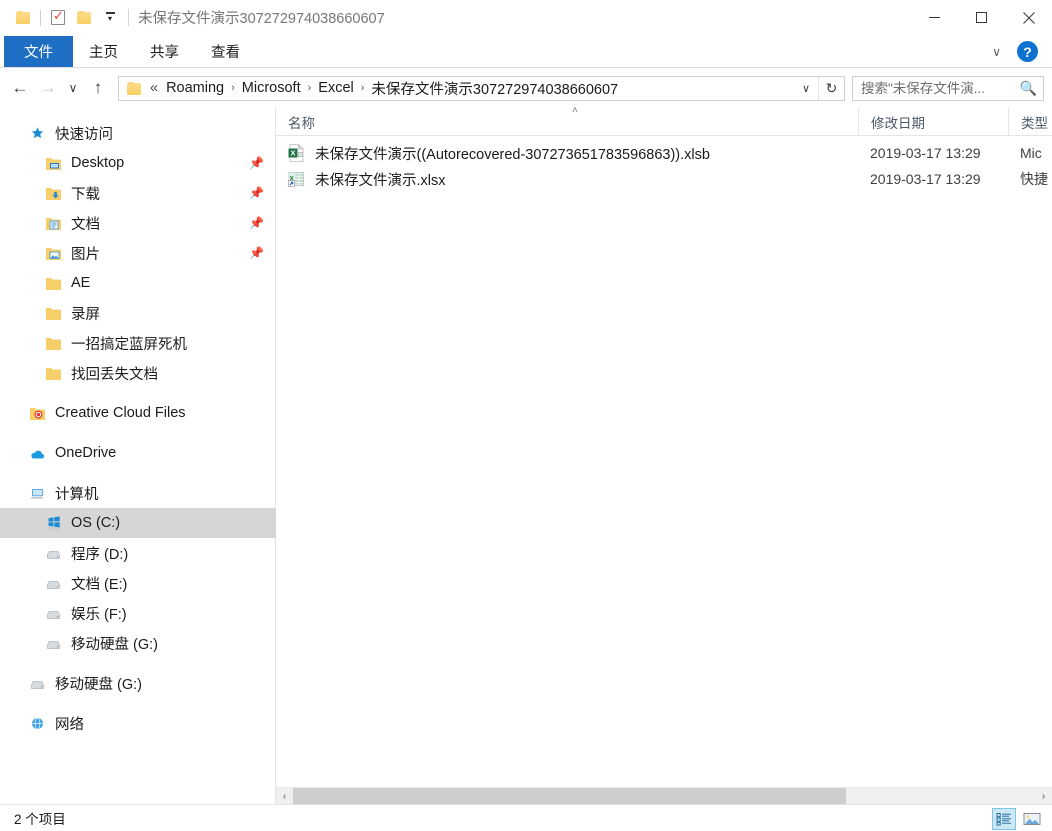 The height and width of the screenshot is (831, 1052). What do you see at coordinates (138, 133) in the screenshot?
I see `sidebar-item-quick-access: 快速访问` at bounding box center [138, 133].